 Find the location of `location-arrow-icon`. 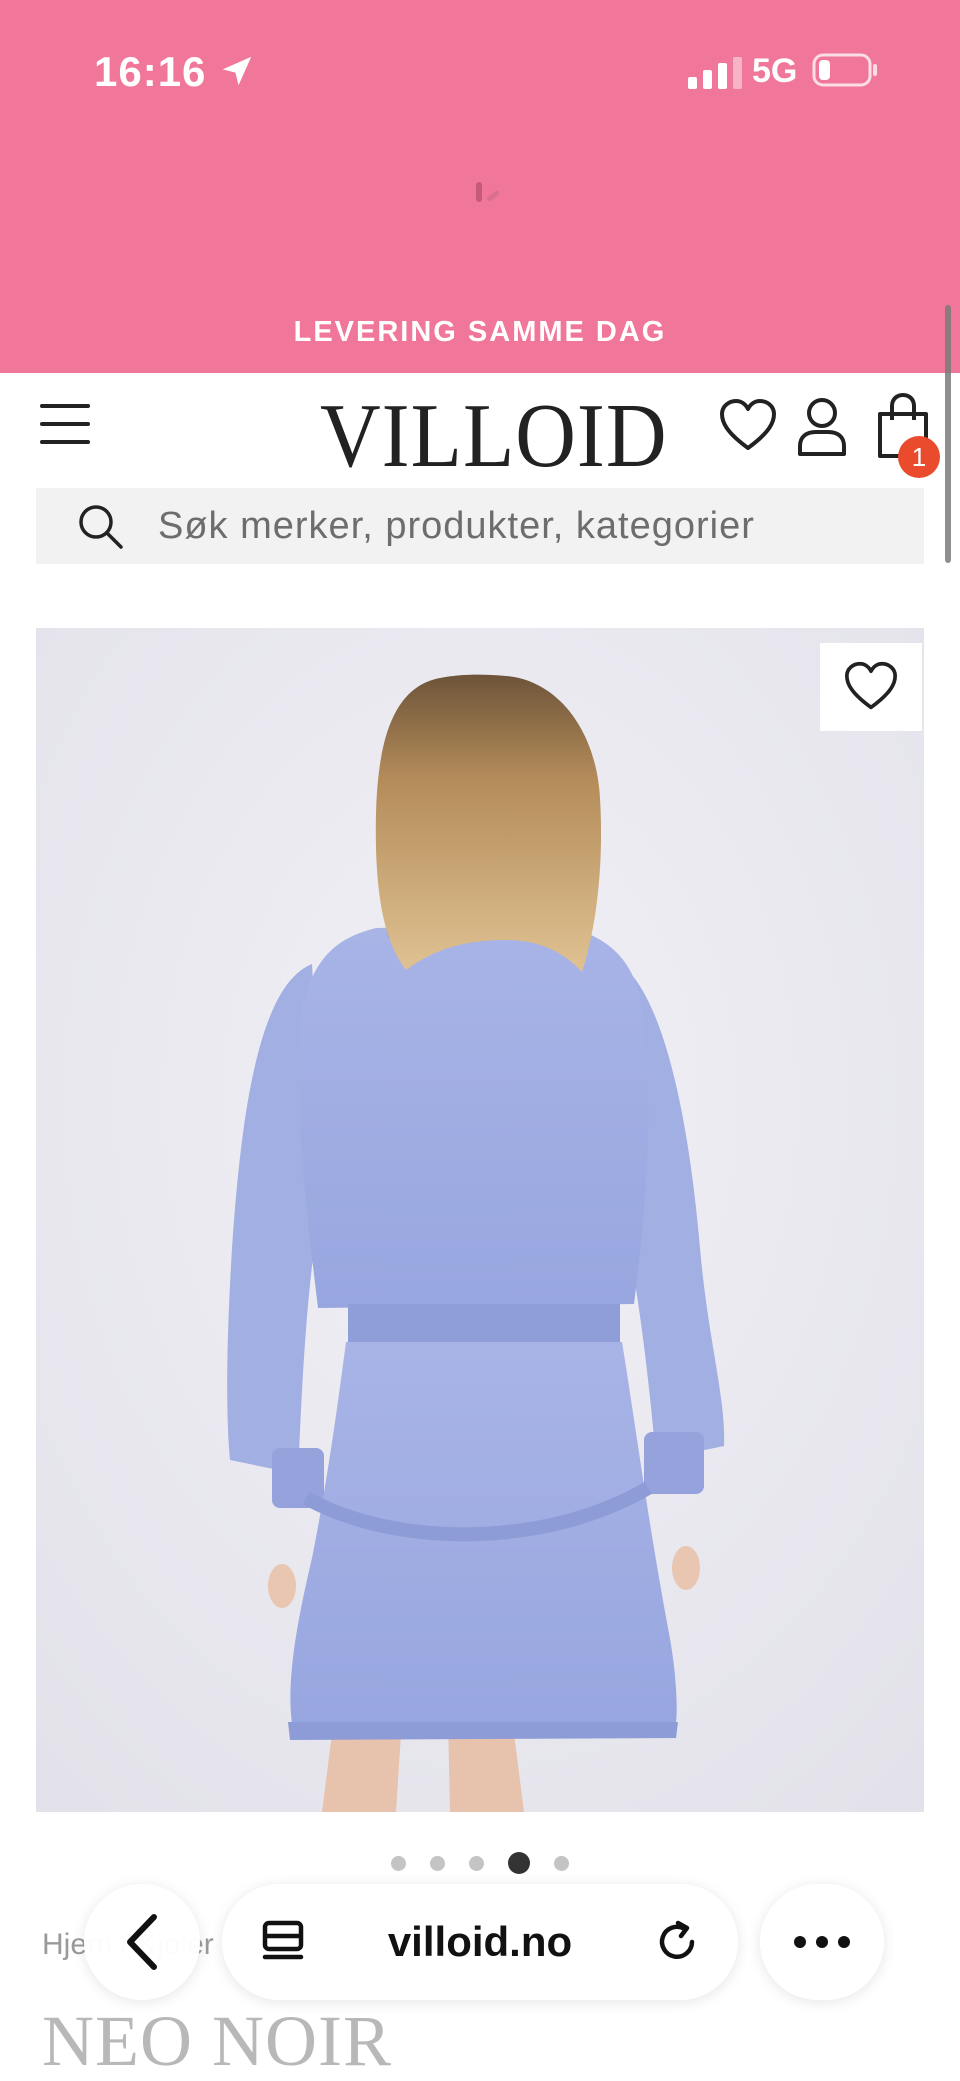

location-arrow-icon is located at coordinates (237, 71).